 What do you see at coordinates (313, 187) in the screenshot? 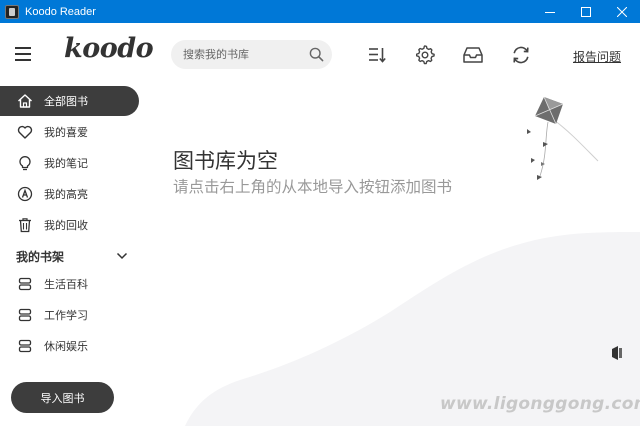
I see `empty-library-description: 请点击右上角的从本地导入按钮添加图书` at bounding box center [313, 187].